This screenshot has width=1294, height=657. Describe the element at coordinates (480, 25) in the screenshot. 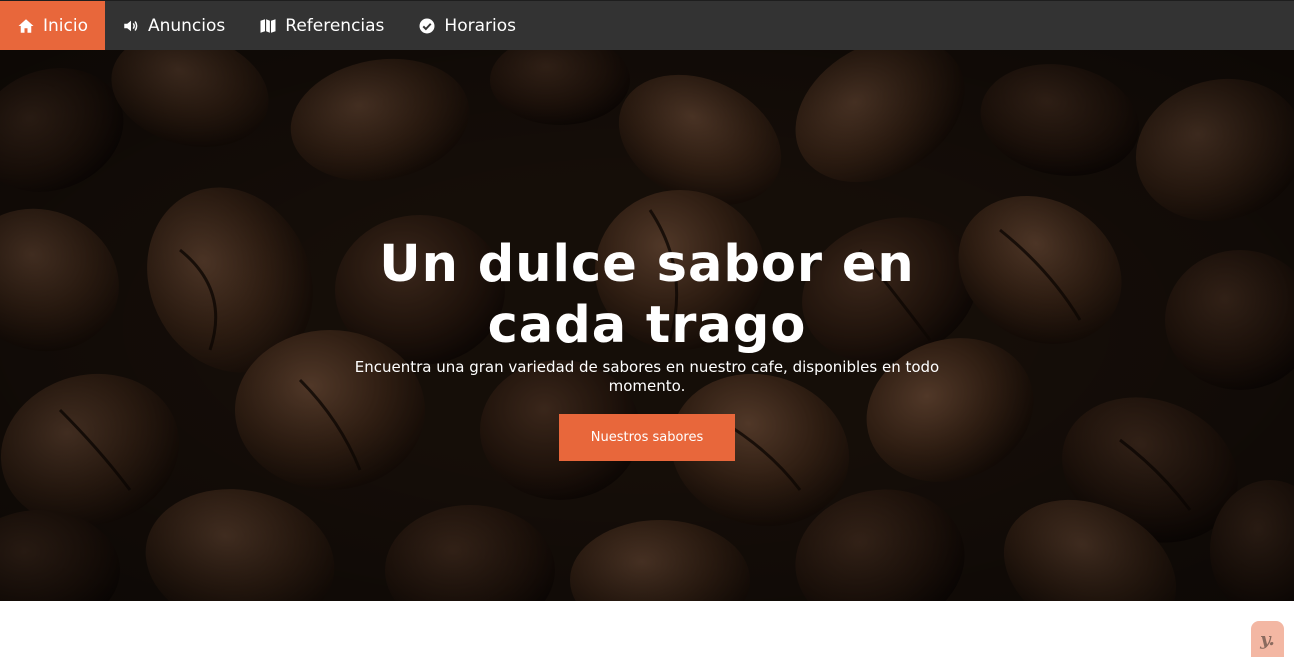

I see `nav-item-label: Horarios` at that location.